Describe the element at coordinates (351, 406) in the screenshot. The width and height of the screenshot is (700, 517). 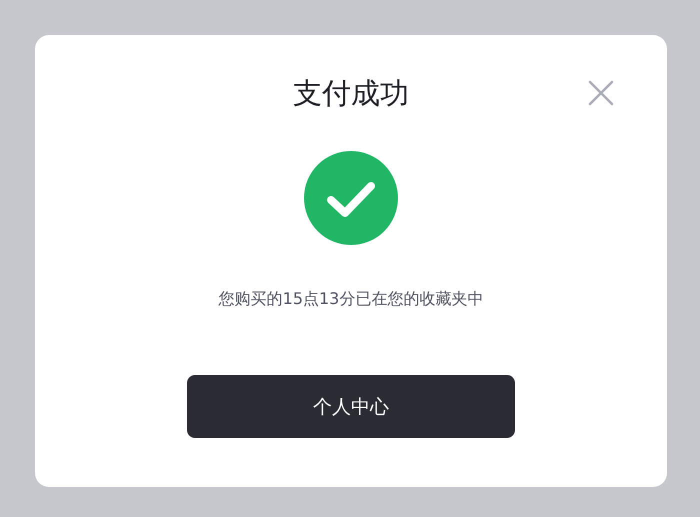
I see `personal-center-button: 个人中心` at that location.